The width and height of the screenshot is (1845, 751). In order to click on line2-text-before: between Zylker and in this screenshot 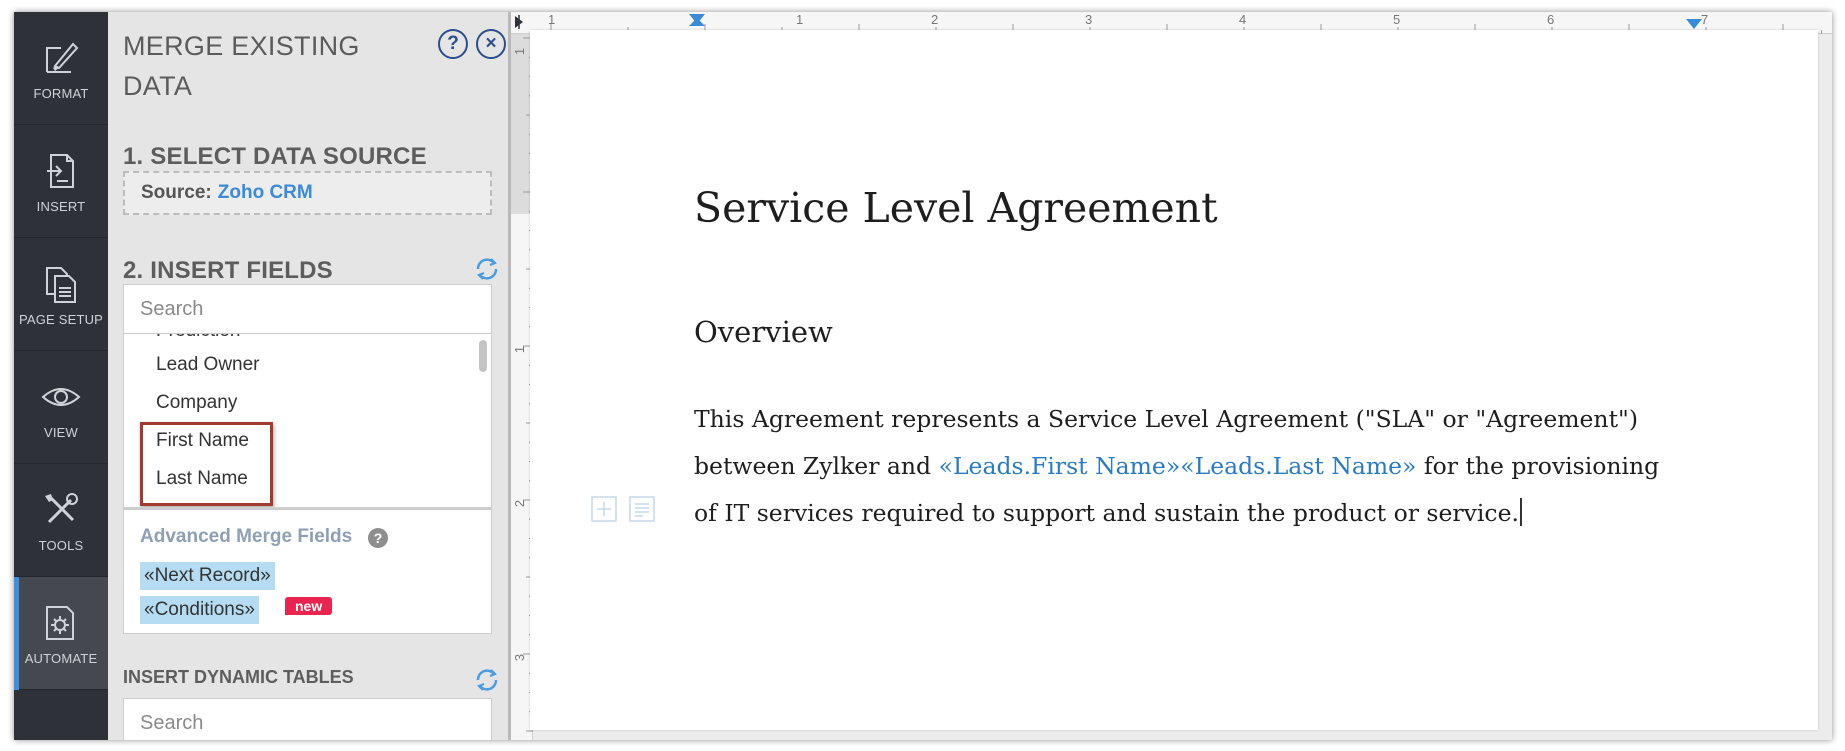, I will do `click(816, 466)`.